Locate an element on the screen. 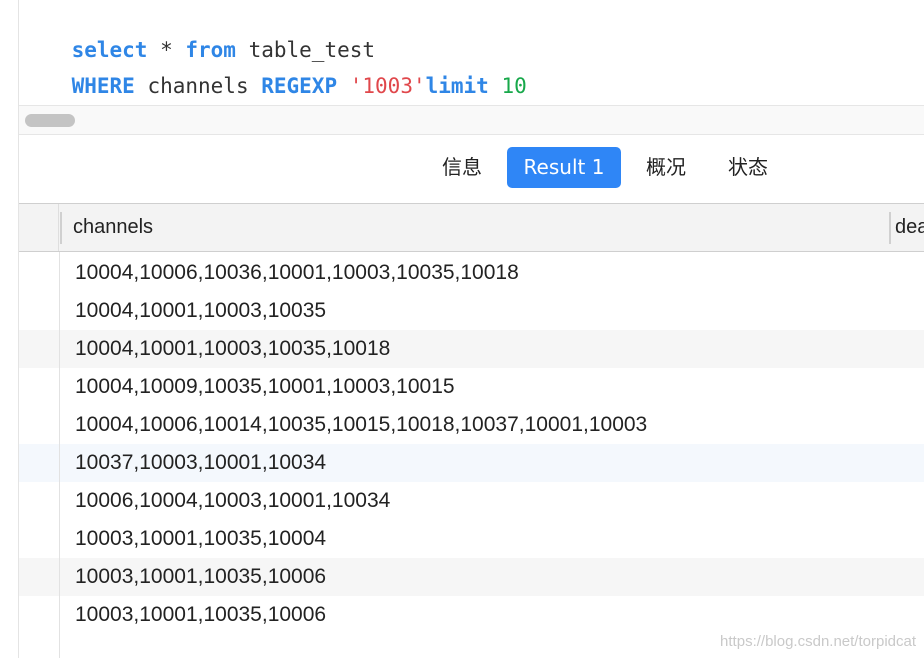 The image size is (924, 658). token-limit: limit is located at coordinates (457, 86).